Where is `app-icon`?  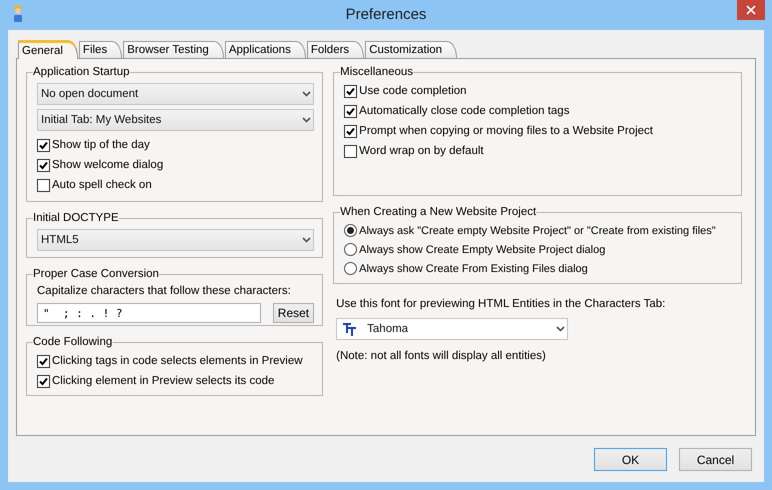
app-icon is located at coordinates (18, 14).